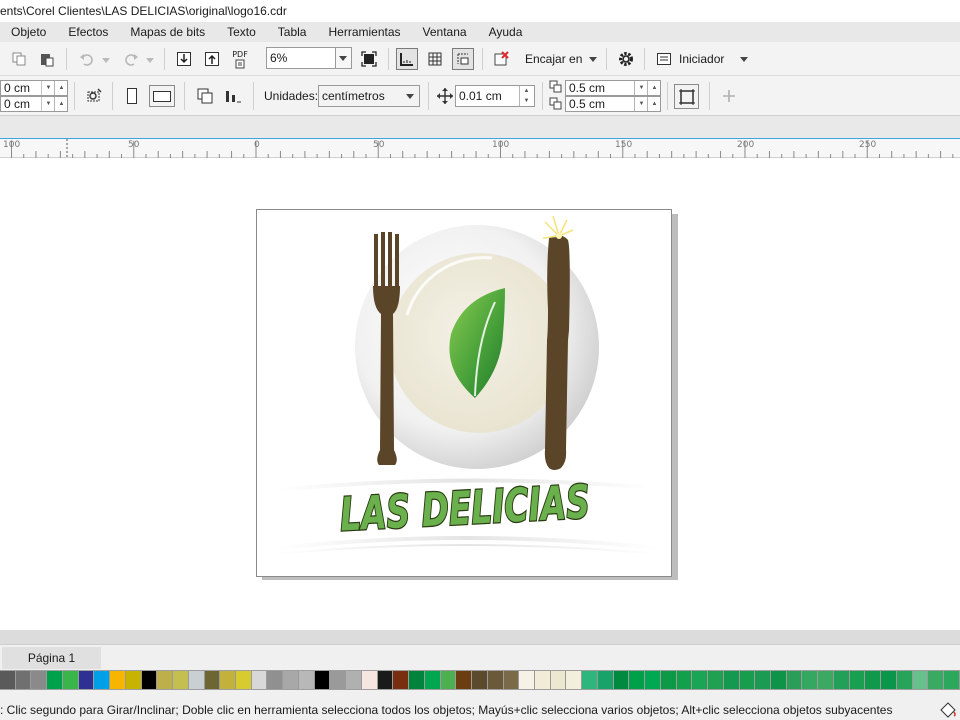  What do you see at coordinates (131, 59) in the screenshot?
I see `redo-icon` at bounding box center [131, 59].